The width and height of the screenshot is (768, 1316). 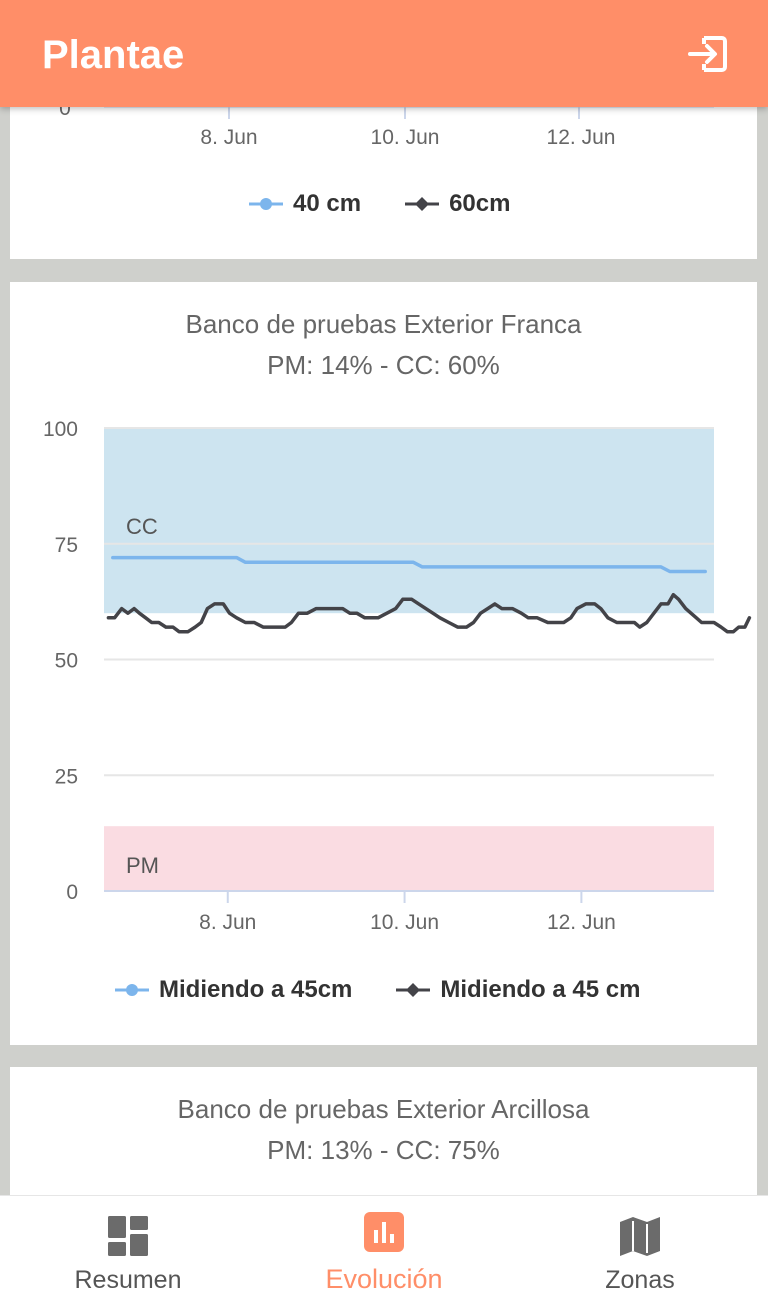 I want to click on bar-chart-icon, so click(x=384, y=1232).